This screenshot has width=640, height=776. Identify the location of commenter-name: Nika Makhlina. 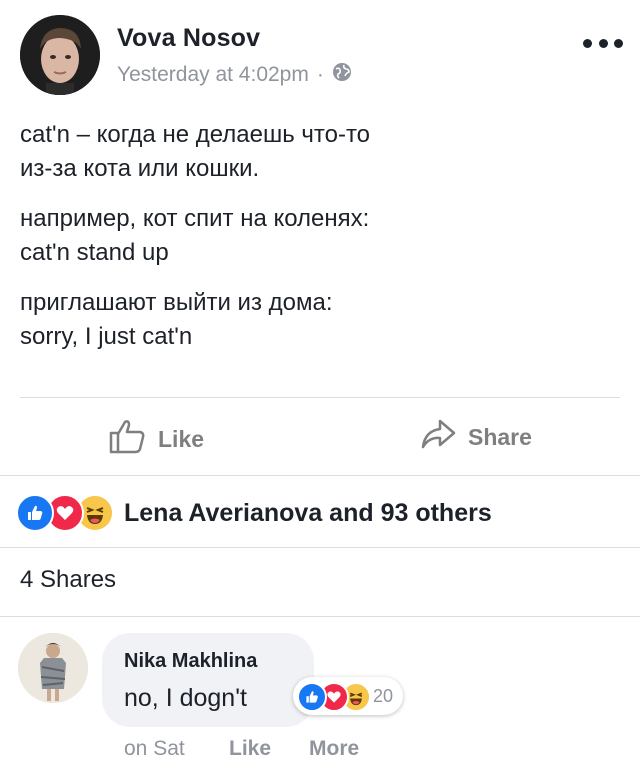
(190, 661).